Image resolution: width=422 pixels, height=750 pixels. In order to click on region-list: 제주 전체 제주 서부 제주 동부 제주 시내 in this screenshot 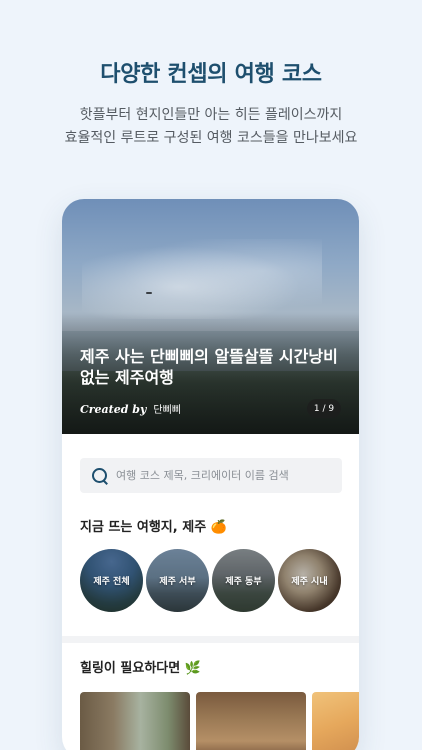, I will do `click(210, 580)`.